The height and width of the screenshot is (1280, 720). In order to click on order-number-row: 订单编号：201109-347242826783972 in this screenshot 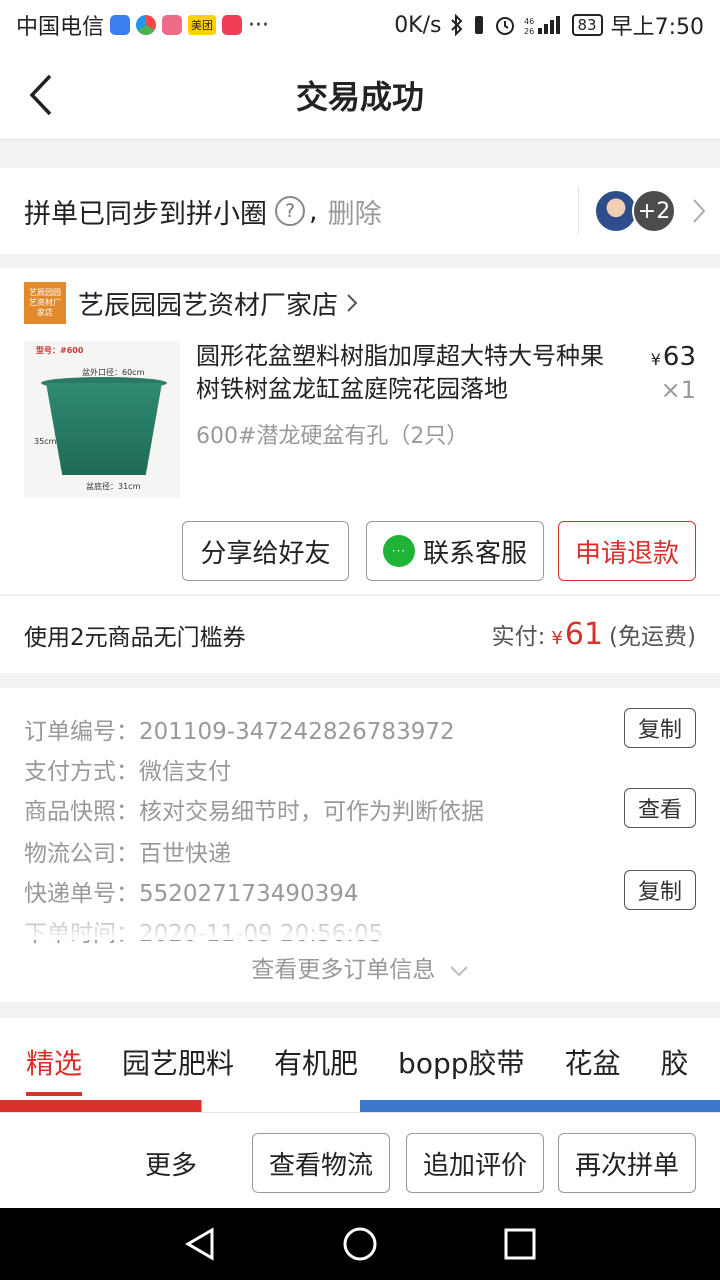, I will do `click(239, 729)`.